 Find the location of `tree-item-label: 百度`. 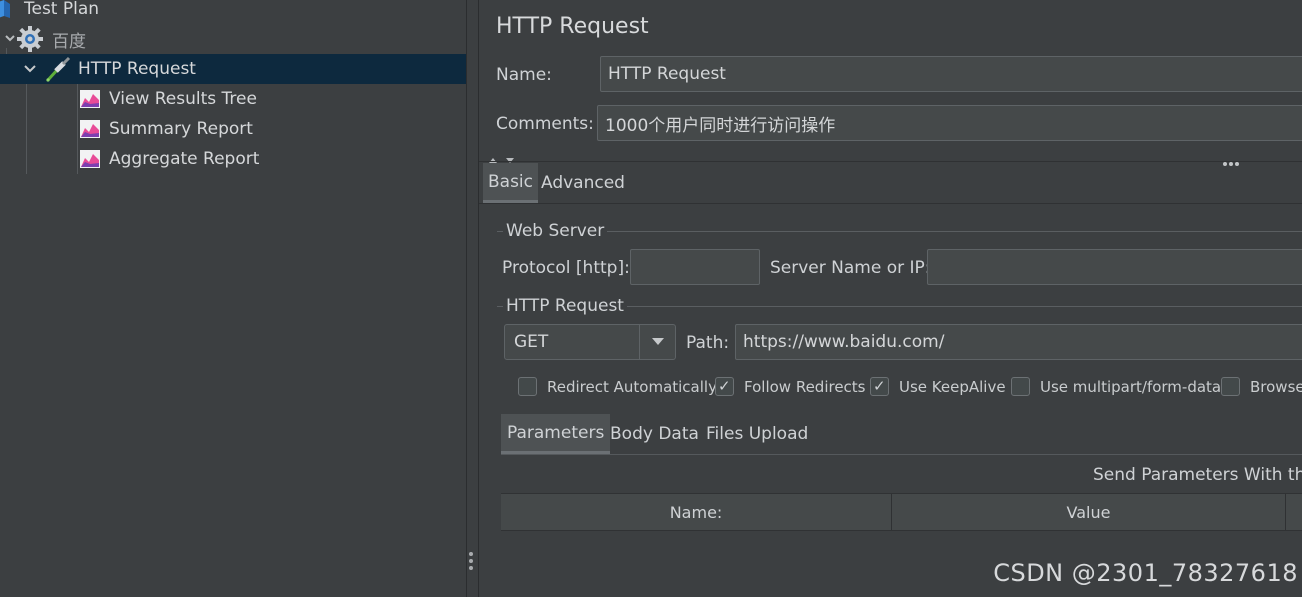

tree-item-label: 百度 is located at coordinates (69, 41).